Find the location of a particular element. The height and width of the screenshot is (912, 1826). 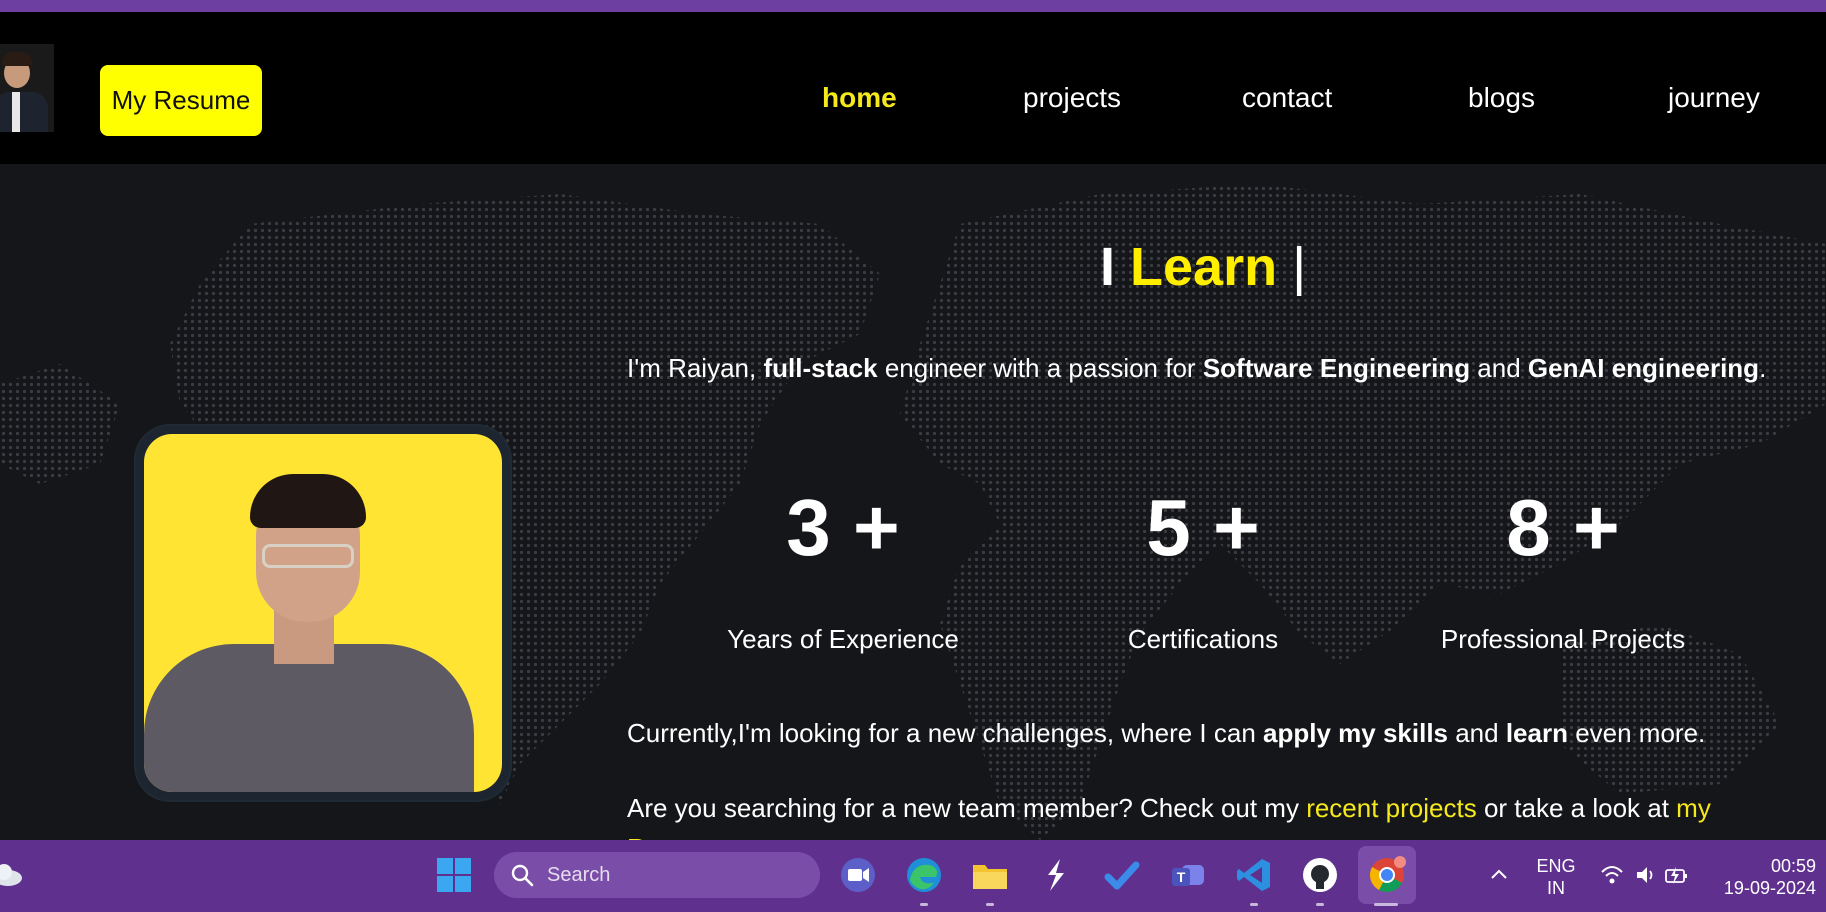

currently-text-part: and is located at coordinates (1477, 733).